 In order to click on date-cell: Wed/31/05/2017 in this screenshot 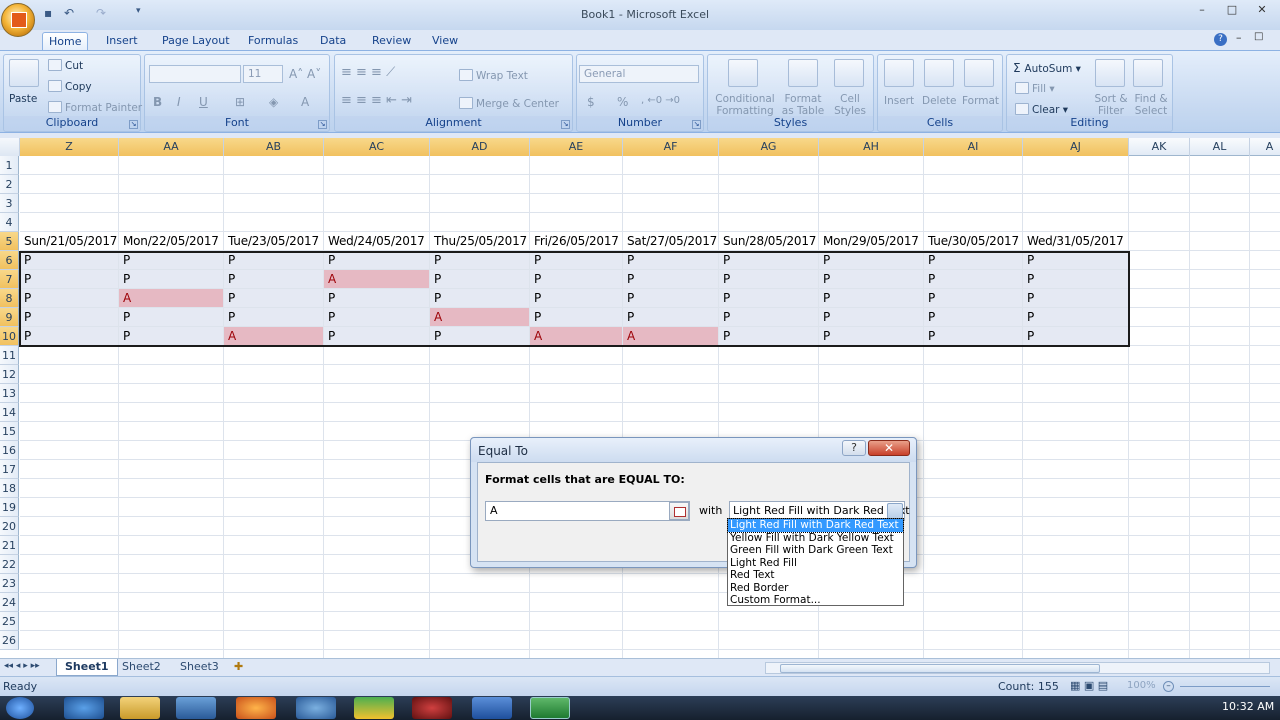, I will do `click(1076, 241)`.